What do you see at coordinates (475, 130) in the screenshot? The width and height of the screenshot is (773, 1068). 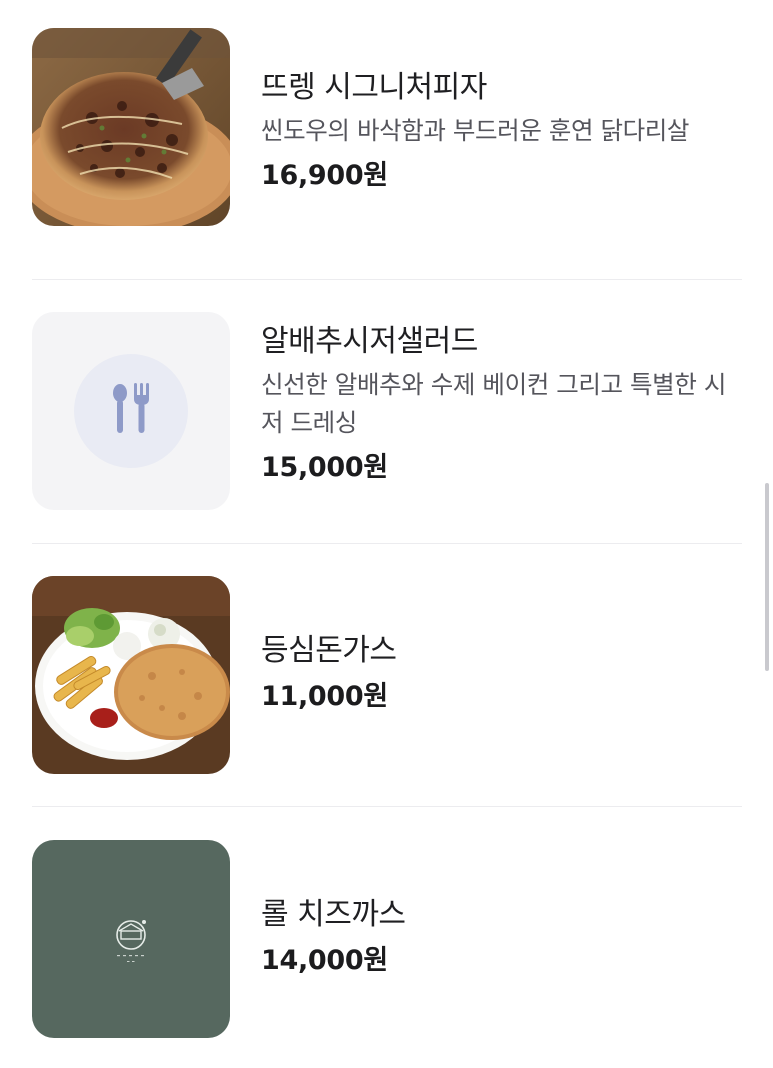 I see `menu-item-description: 씬도우의 바삭함과 부드러운 훈연 닭다리살` at bounding box center [475, 130].